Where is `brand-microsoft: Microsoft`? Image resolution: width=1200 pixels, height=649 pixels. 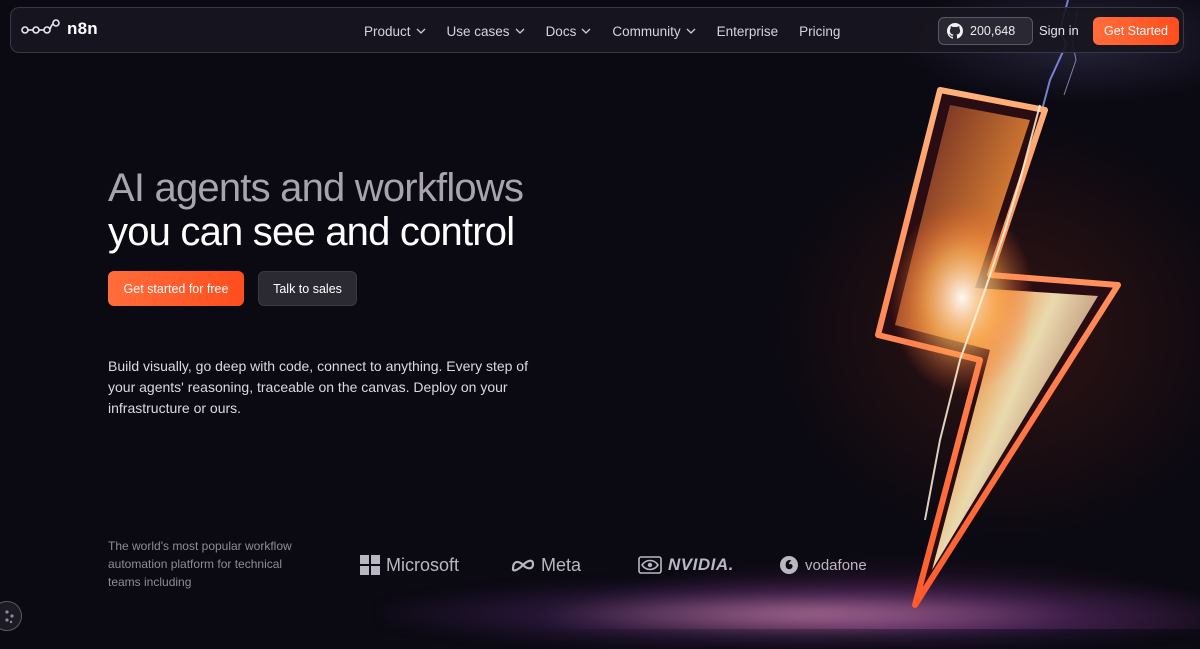 brand-microsoft: Microsoft is located at coordinates (409, 565).